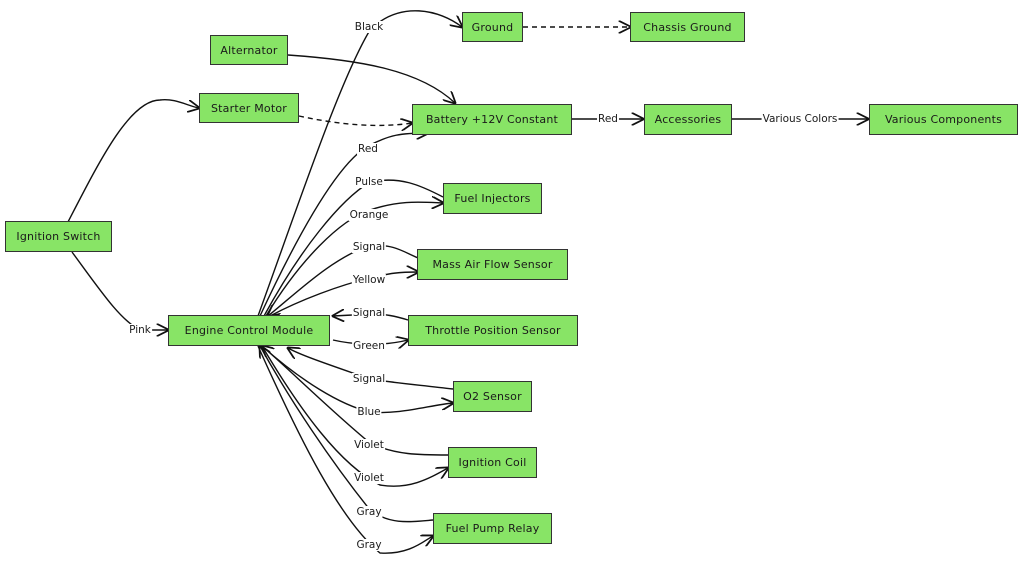 The width and height of the screenshot is (1024, 563). What do you see at coordinates (369, 346) in the screenshot?
I see `edge-label-green: Green` at bounding box center [369, 346].